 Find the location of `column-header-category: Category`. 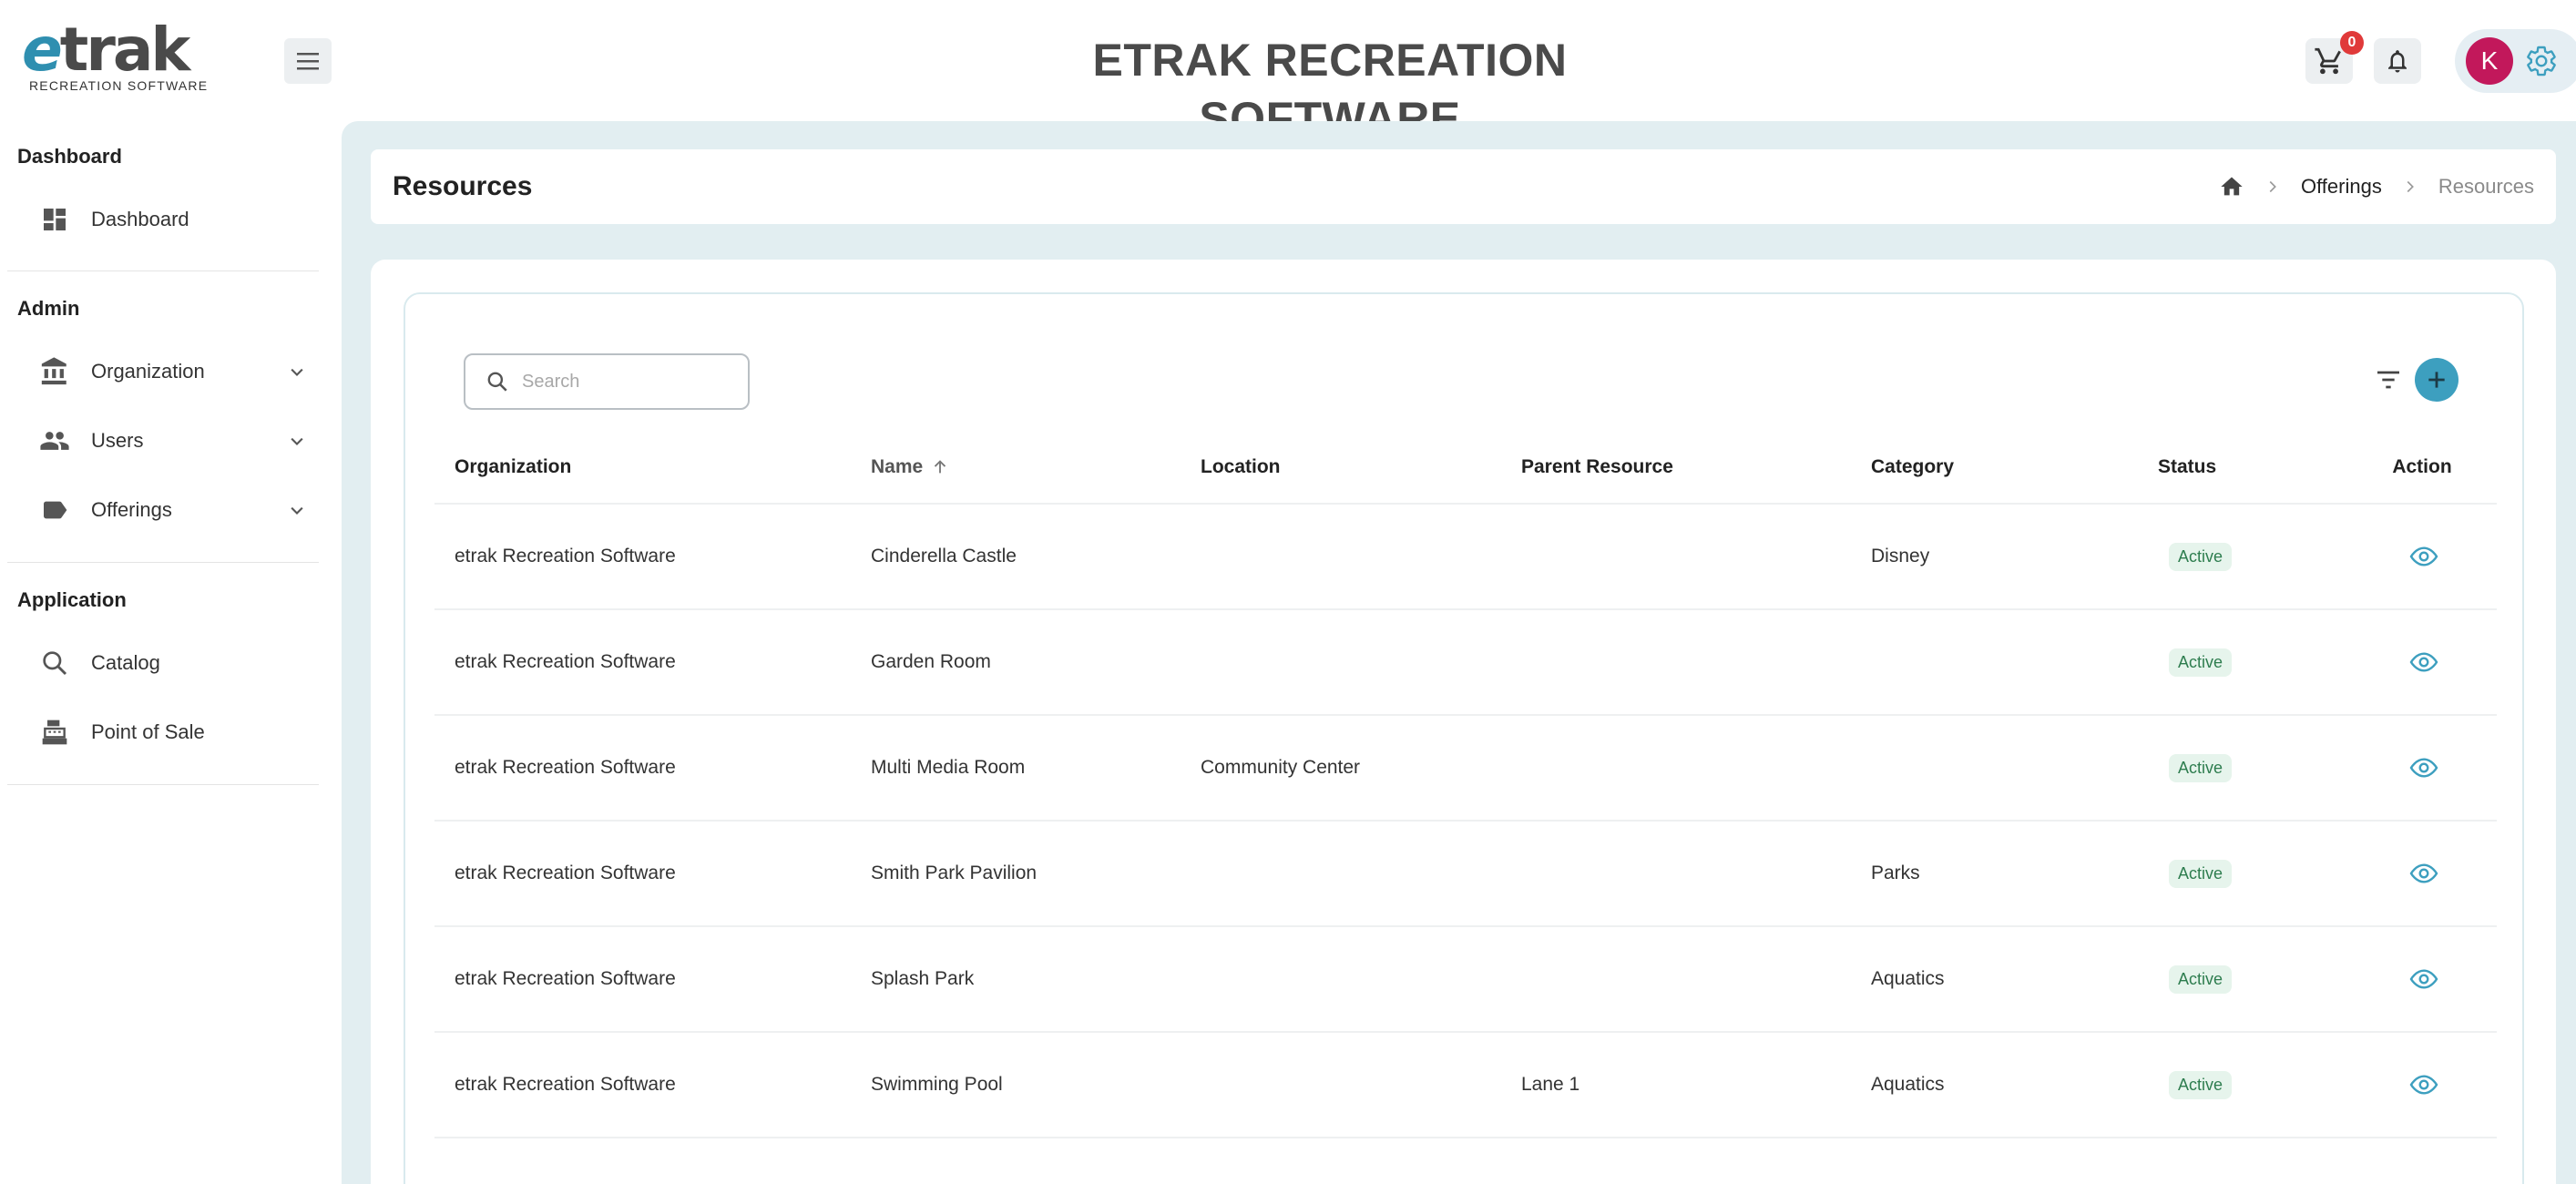

column-header-category: Category is located at coordinates (1994, 468).